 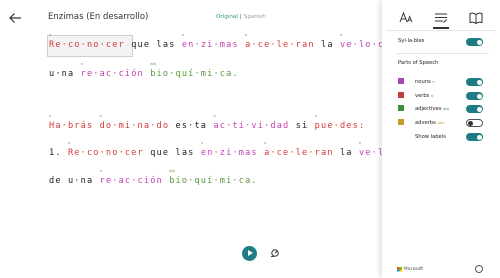 What do you see at coordinates (361, 41) in the screenshot?
I see `word: nve·lo·ci` at bounding box center [361, 41].